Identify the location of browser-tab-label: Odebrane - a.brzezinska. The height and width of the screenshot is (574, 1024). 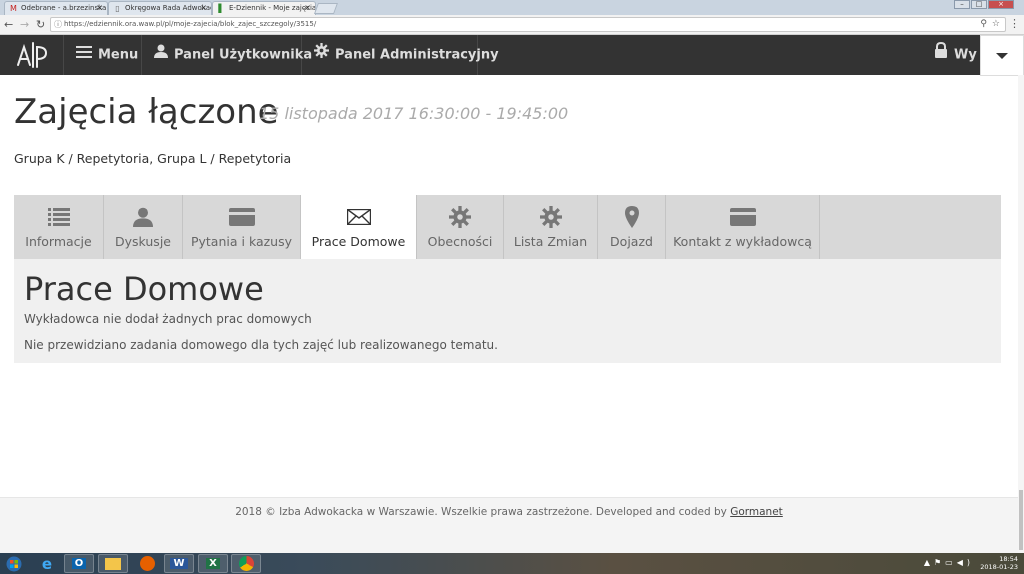
(64, 8).